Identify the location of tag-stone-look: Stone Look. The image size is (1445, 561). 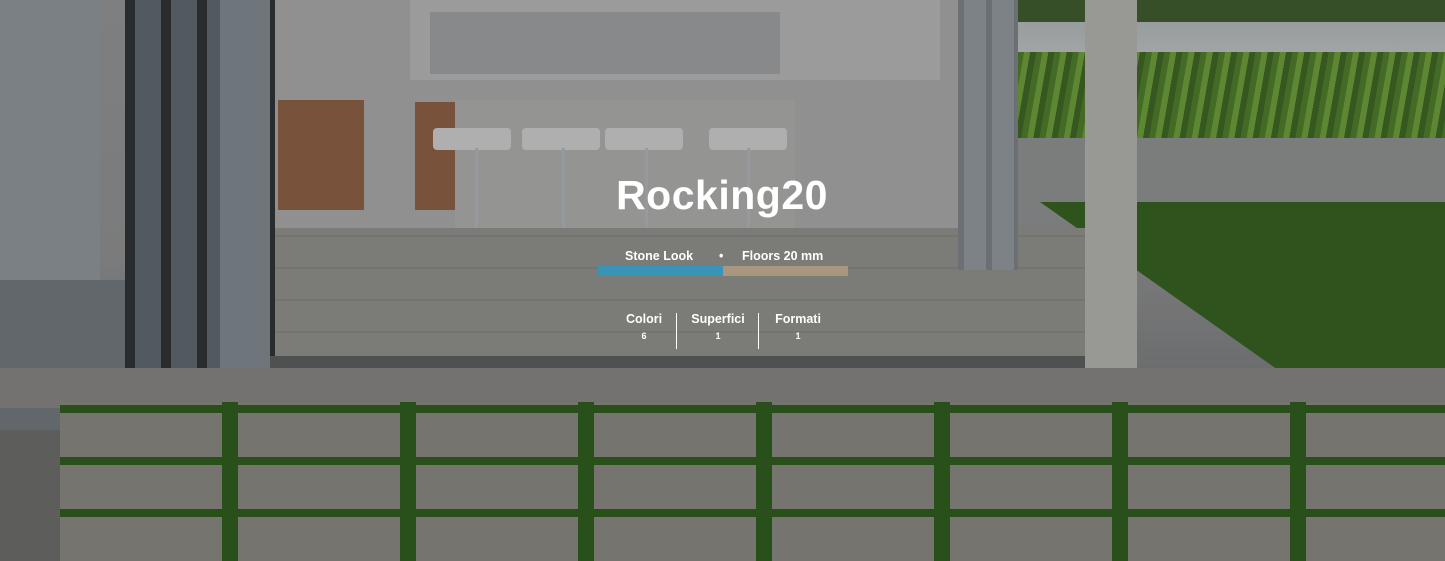
(659, 256).